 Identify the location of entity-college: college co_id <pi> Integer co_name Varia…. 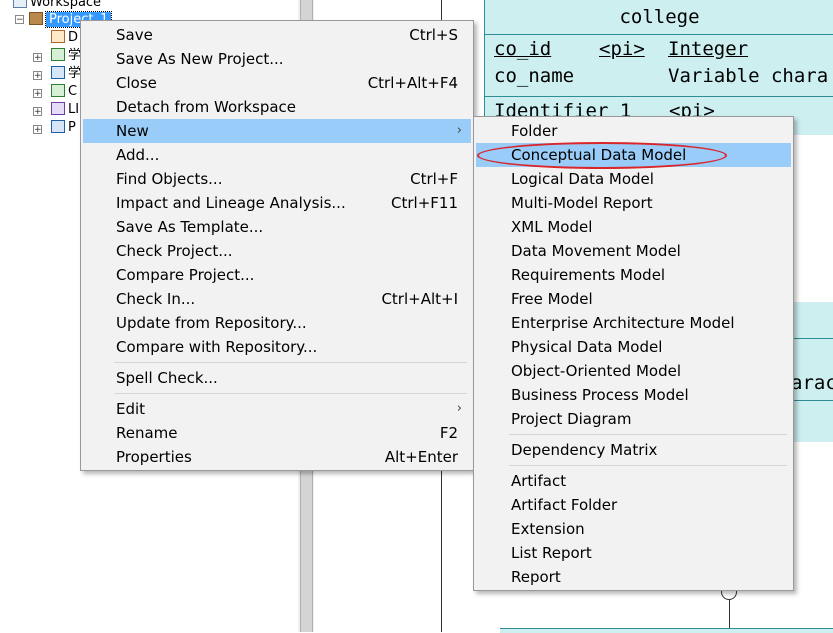
(658, 67).